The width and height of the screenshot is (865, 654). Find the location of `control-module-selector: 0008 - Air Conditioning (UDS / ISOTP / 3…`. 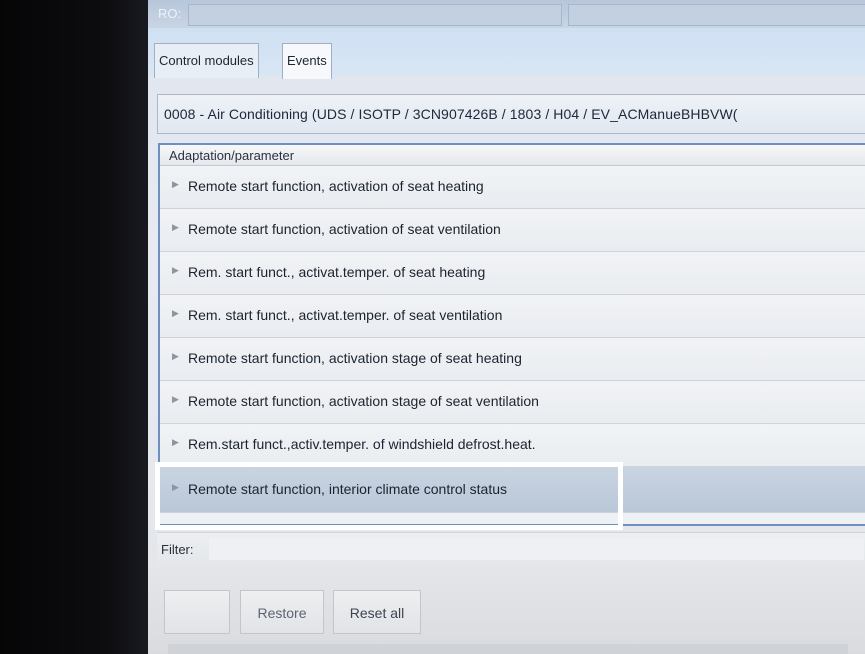

control-module-selector: 0008 - Air Conditioning (UDS / ISOTP / 3… is located at coordinates (511, 114).